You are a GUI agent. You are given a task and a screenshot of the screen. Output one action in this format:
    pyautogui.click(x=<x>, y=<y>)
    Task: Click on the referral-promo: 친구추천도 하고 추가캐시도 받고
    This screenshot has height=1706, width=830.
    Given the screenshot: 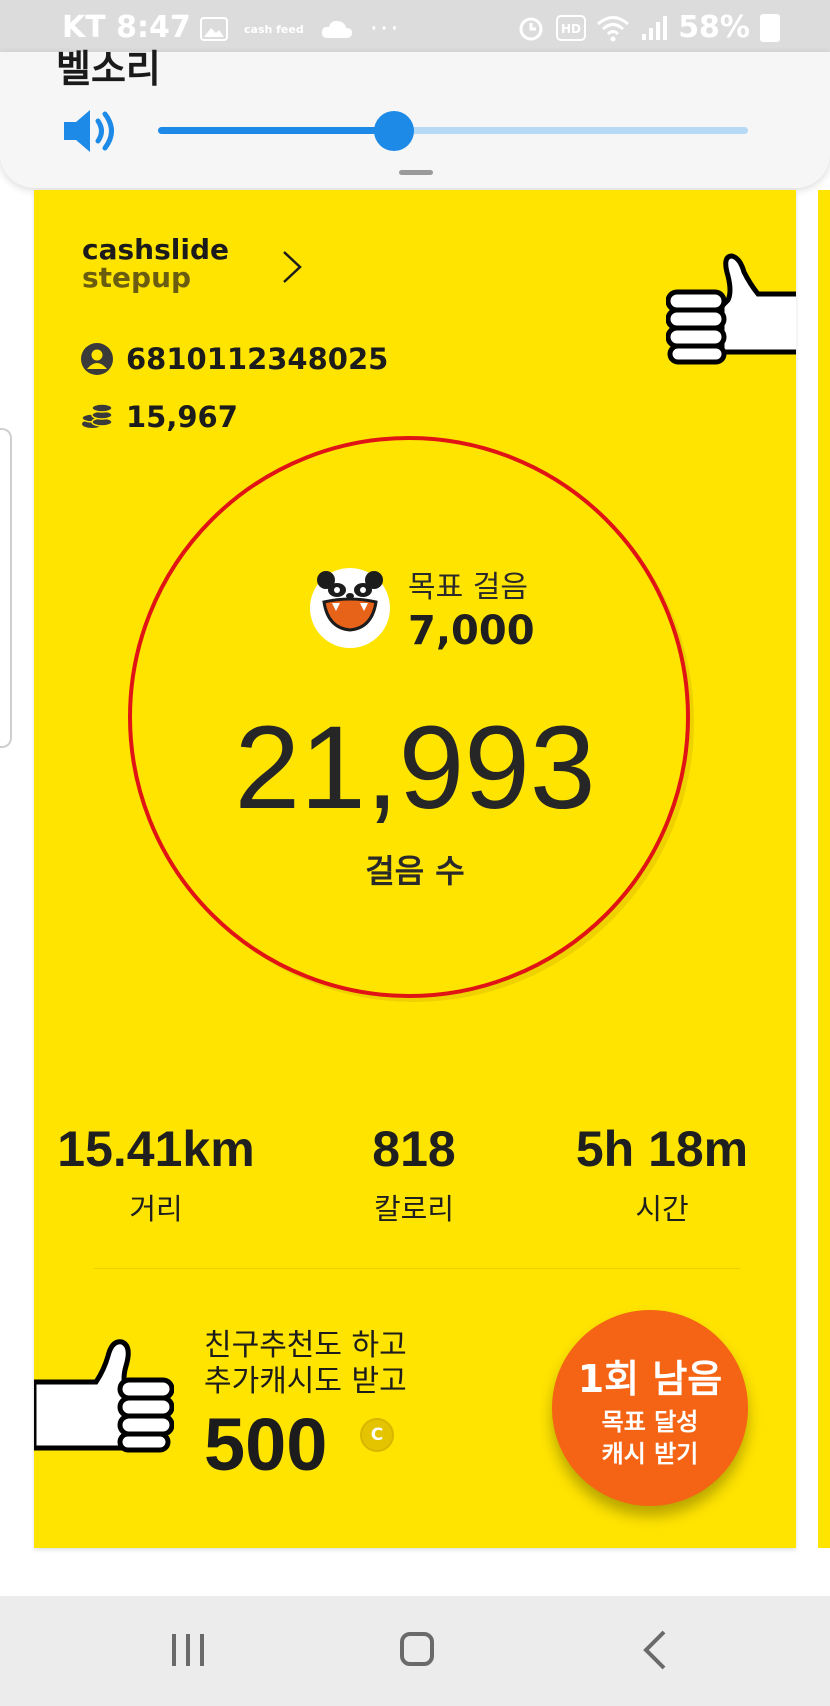 What is the action you would take?
    pyautogui.click(x=305, y=1364)
    